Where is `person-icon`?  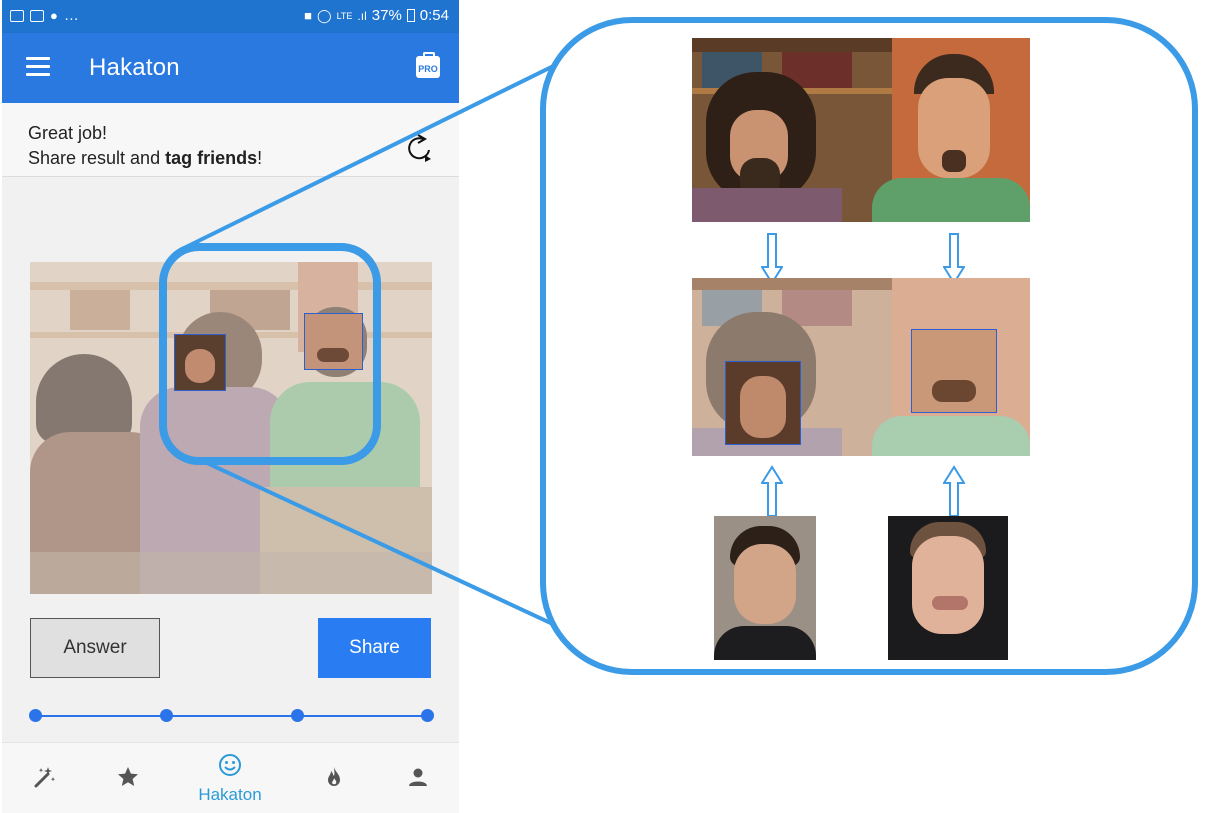 person-icon is located at coordinates (418, 777).